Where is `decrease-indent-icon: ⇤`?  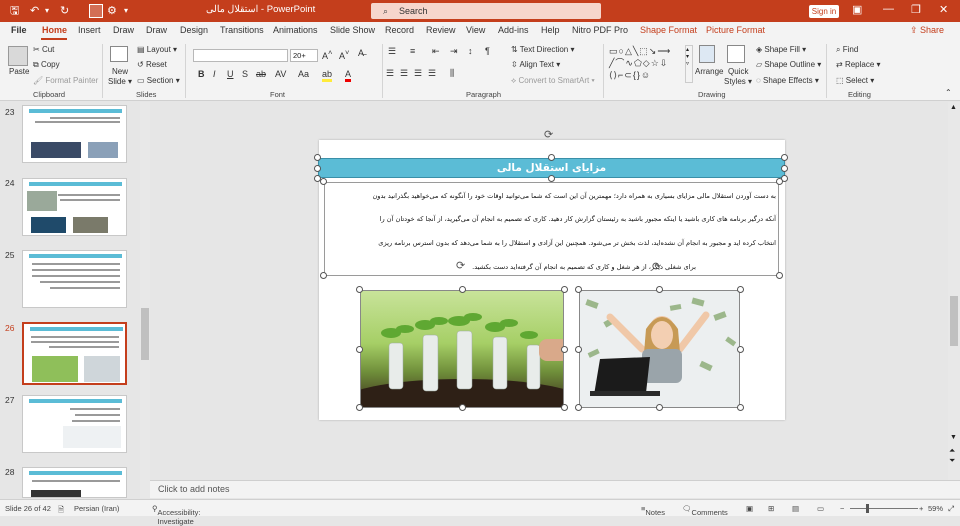 decrease-indent-icon: ⇤ is located at coordinates (436, 51).